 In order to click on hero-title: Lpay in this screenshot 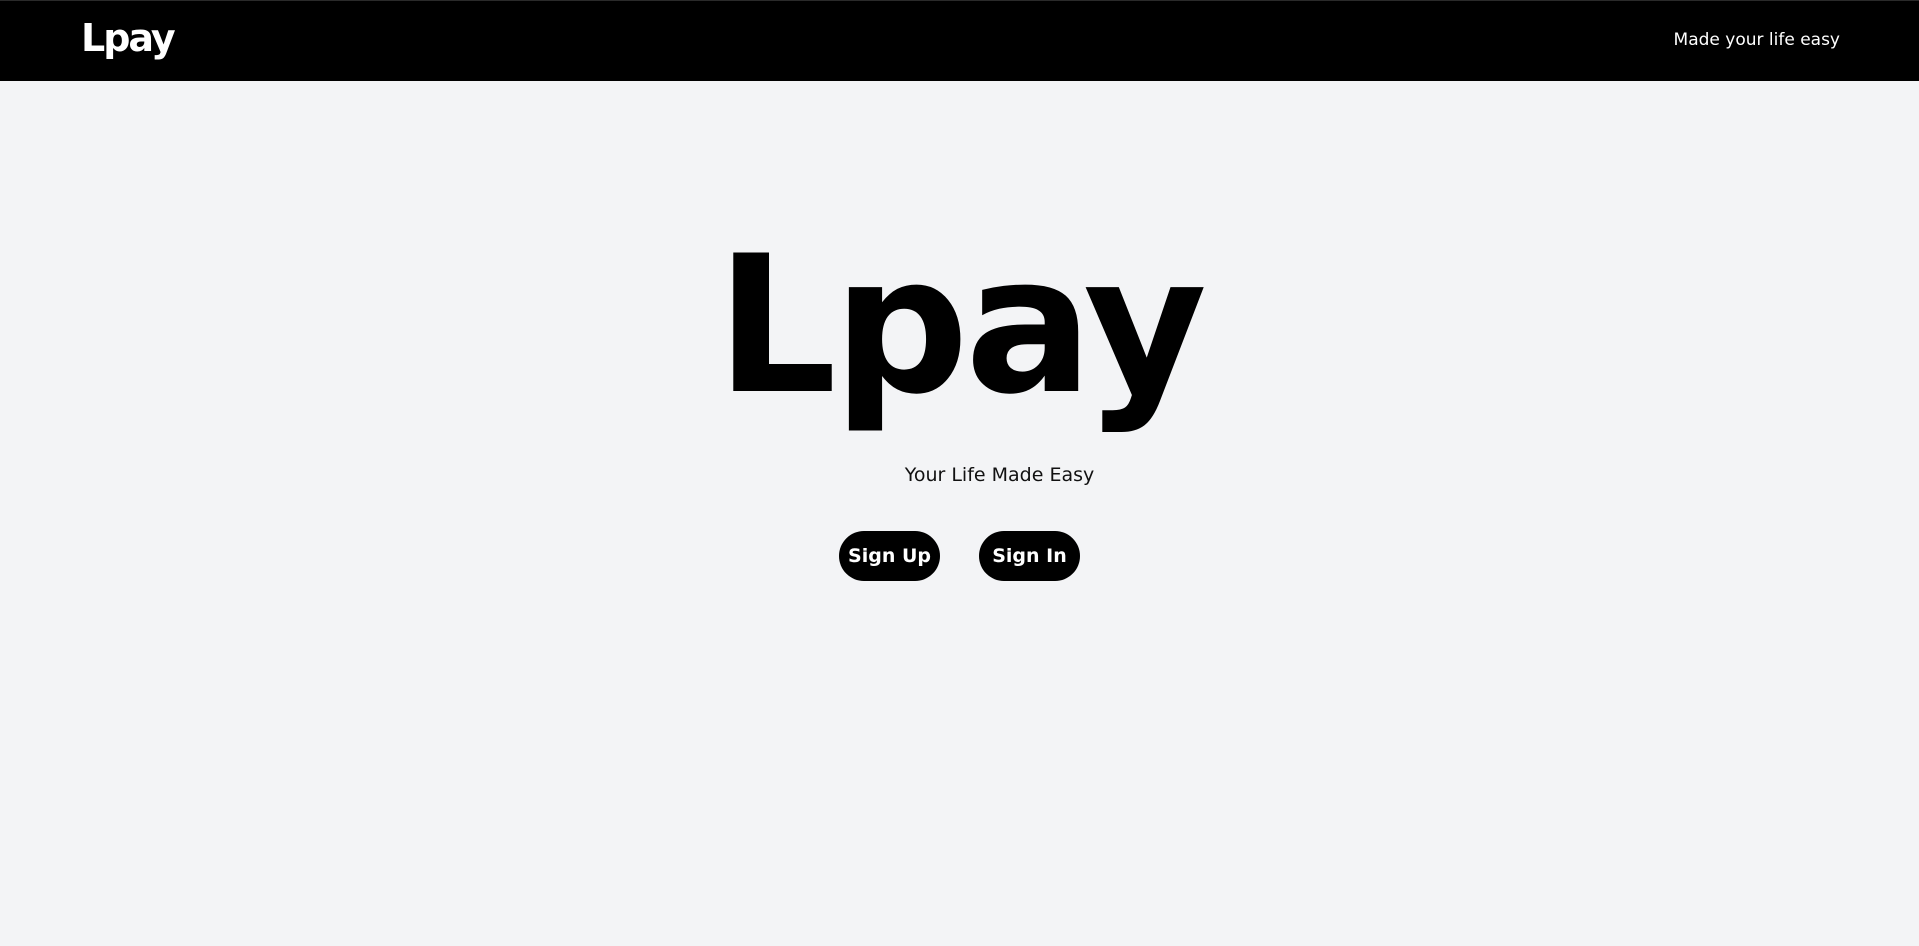, I will do `click(961, 325)`.